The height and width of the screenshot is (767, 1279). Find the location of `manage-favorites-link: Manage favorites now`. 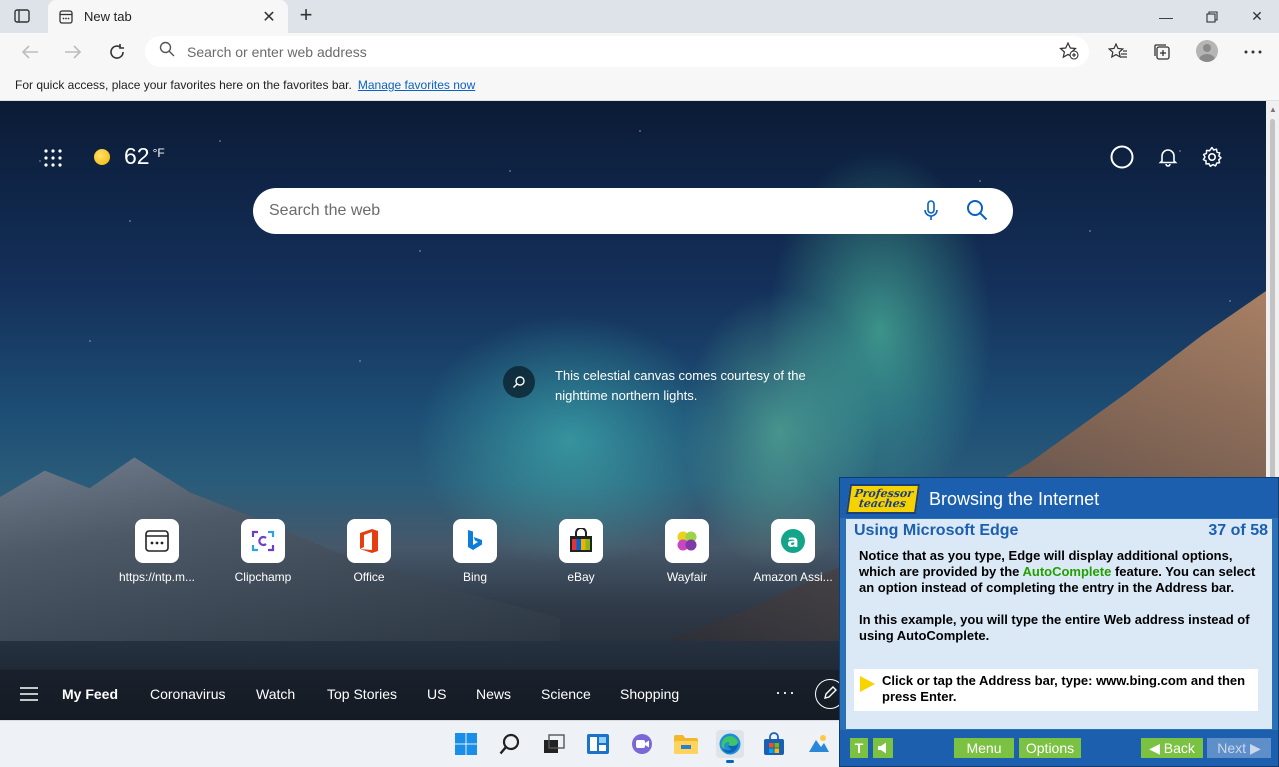

manage-favorites-link: Manage favorites now is located at coordinates (416, 85).